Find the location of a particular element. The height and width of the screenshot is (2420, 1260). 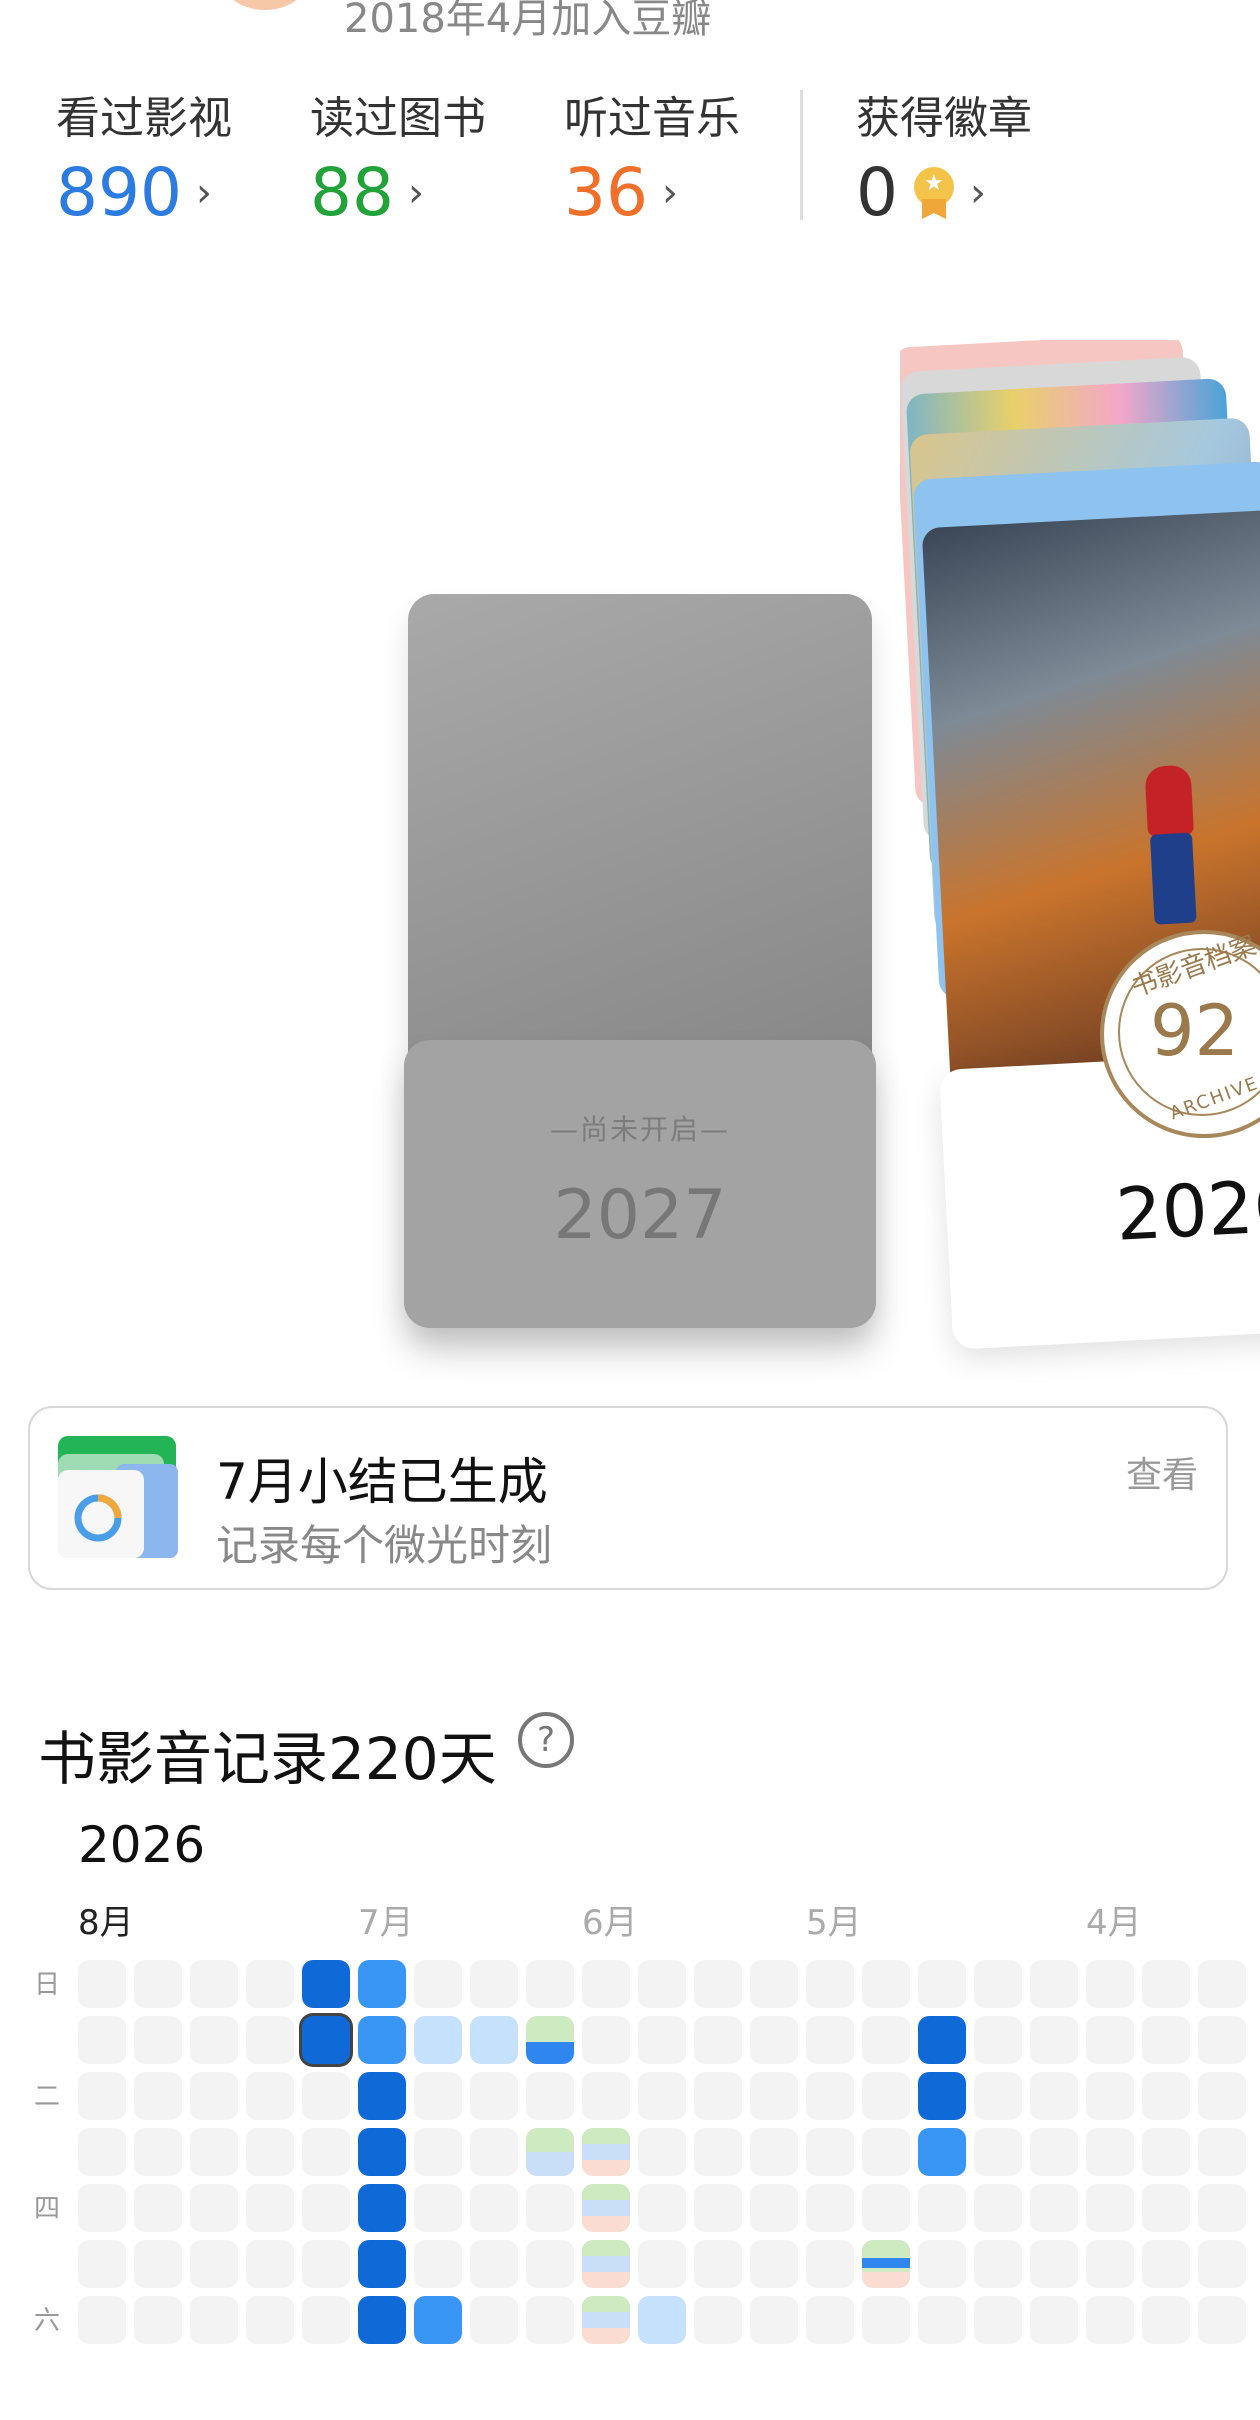

monthly-summary-banner is located at coordinates (628, 1498).